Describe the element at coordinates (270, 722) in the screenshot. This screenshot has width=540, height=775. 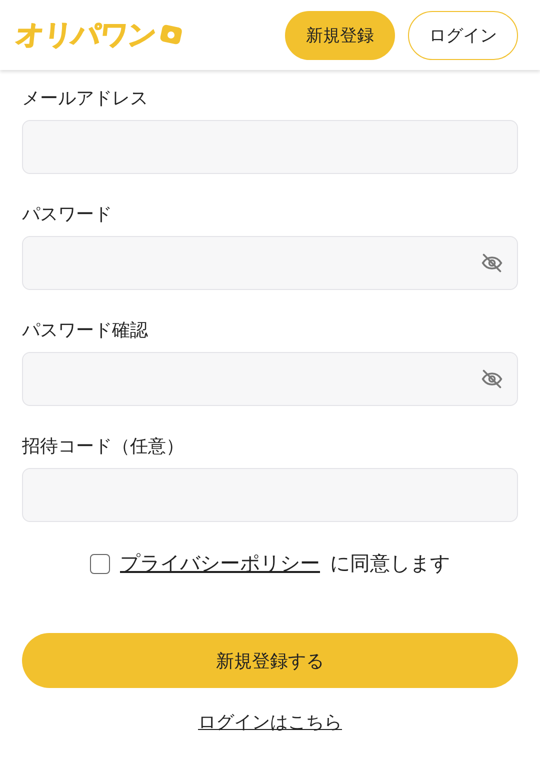
I see `login-link: ログインはこちら` at that location.